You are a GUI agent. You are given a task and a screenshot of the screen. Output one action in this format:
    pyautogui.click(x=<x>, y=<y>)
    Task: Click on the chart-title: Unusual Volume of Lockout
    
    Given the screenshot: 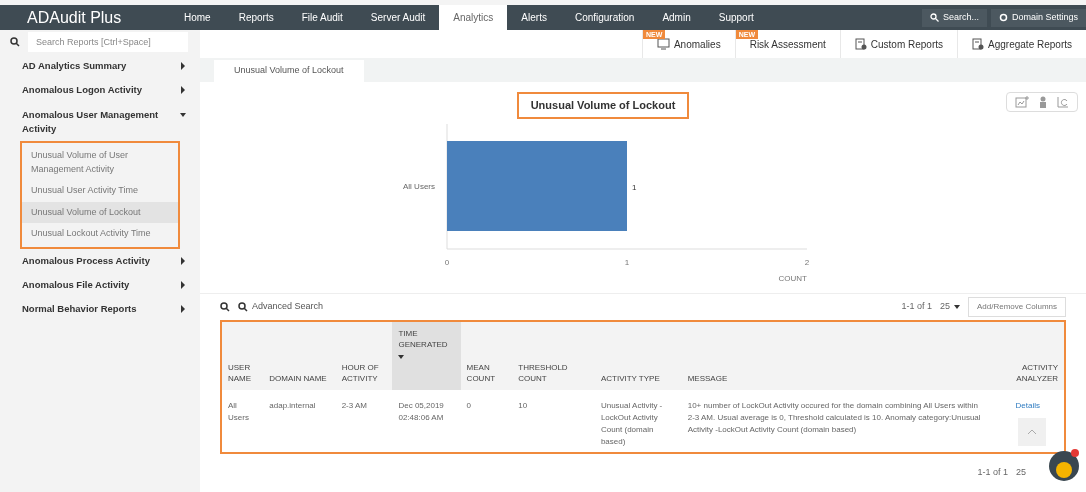 What is the action you would take?
    pyautogui.click(x=603, y=105)
    